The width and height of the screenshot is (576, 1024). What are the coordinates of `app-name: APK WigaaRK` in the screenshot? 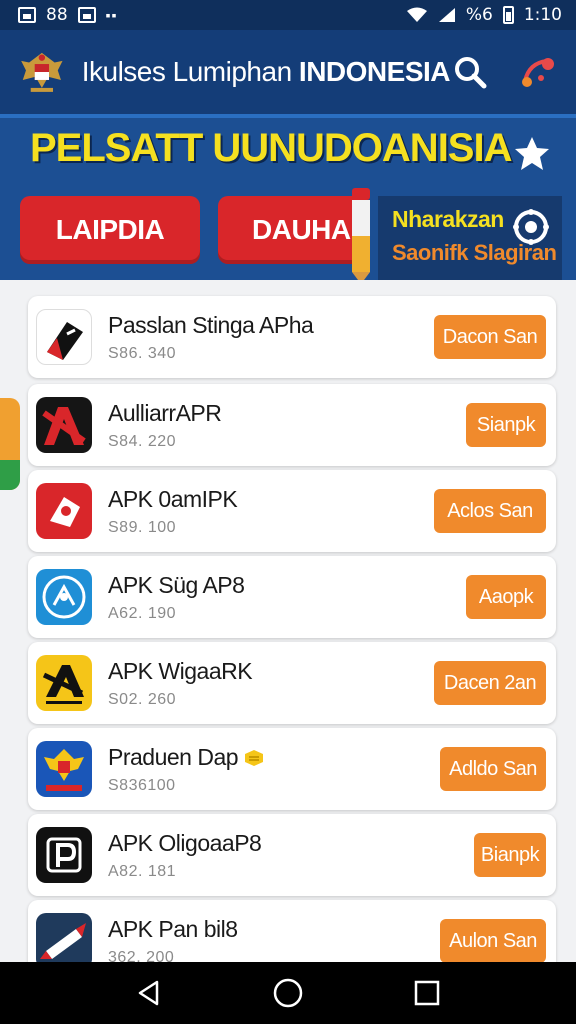 It's located at (180, 670).